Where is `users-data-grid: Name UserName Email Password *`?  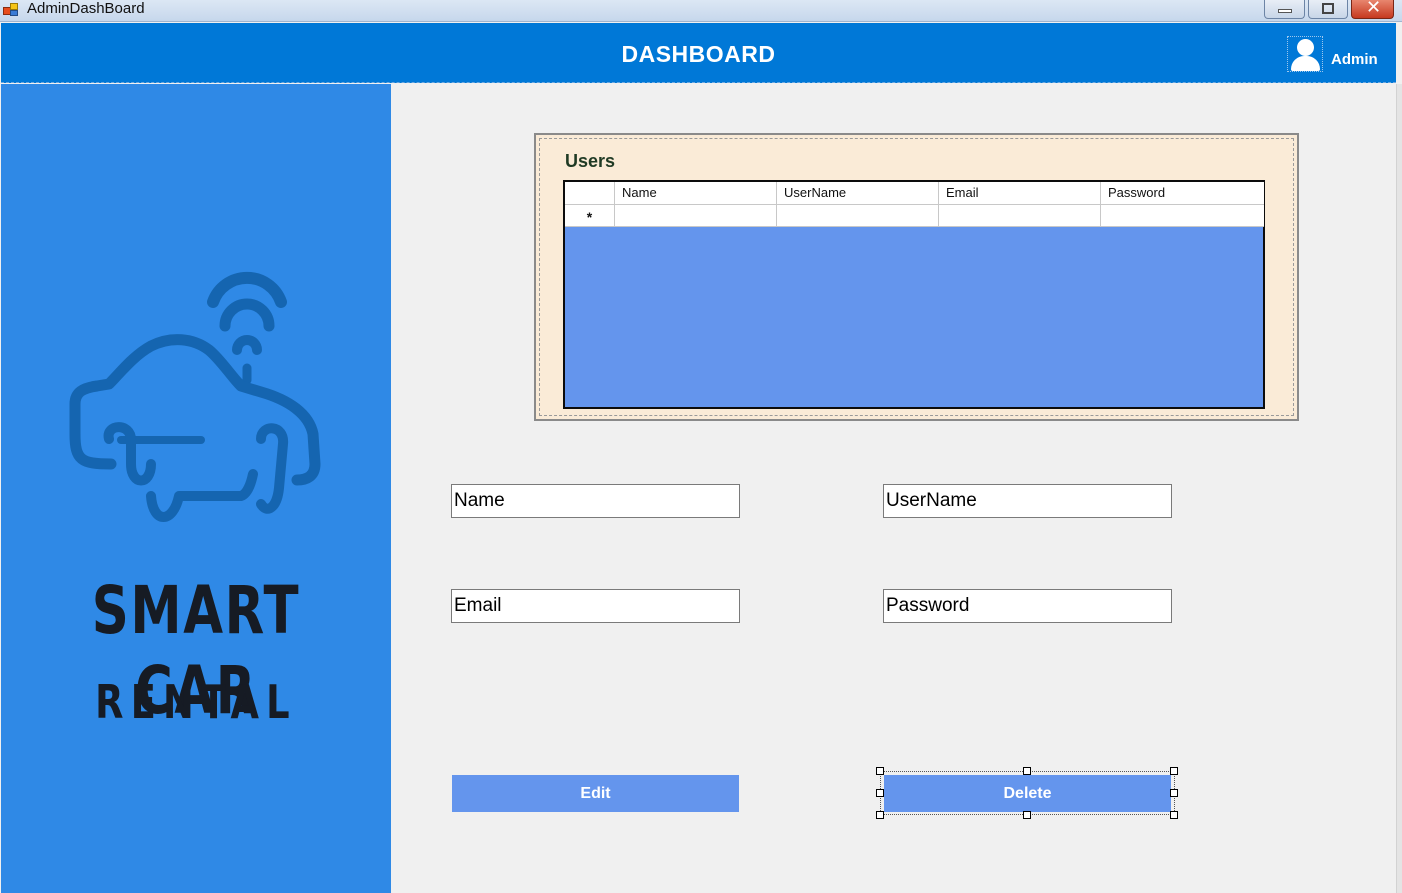 users-data-grid: Name UserName Email Password * is located at coordinates (914, 294).